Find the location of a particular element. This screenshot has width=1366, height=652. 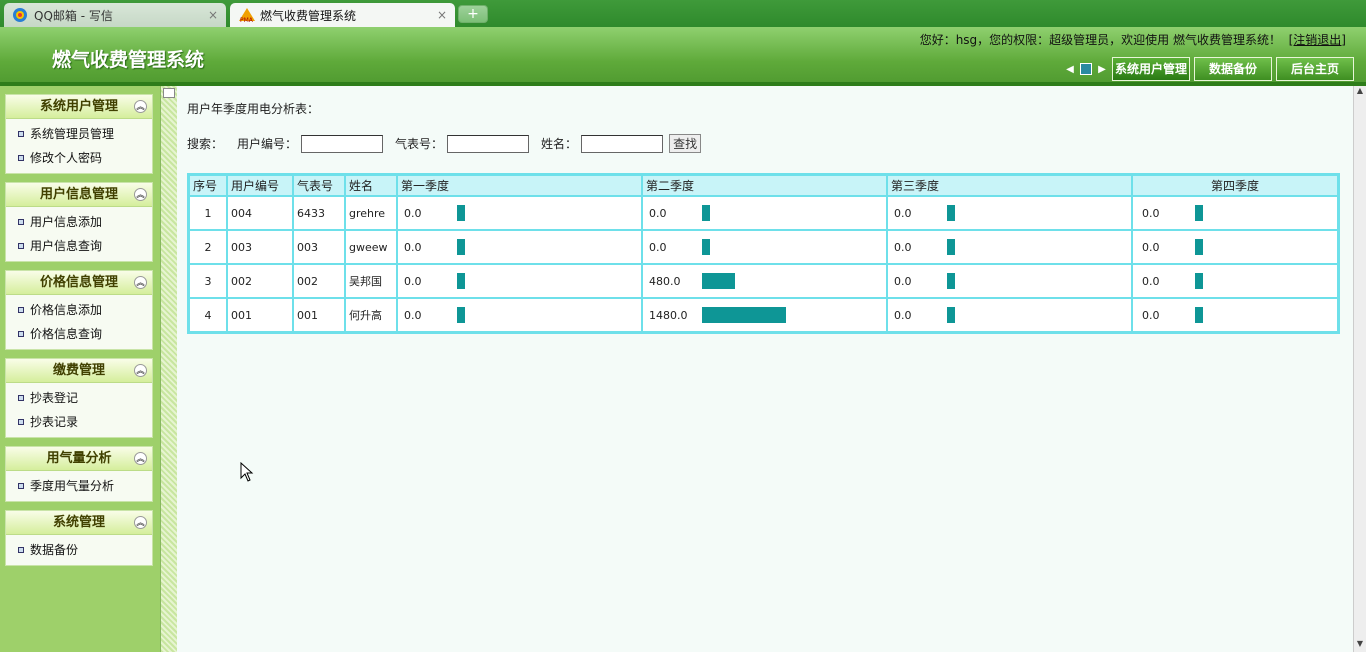

scroll-up-icon: ▲ is located at coordinates (1360, 92).